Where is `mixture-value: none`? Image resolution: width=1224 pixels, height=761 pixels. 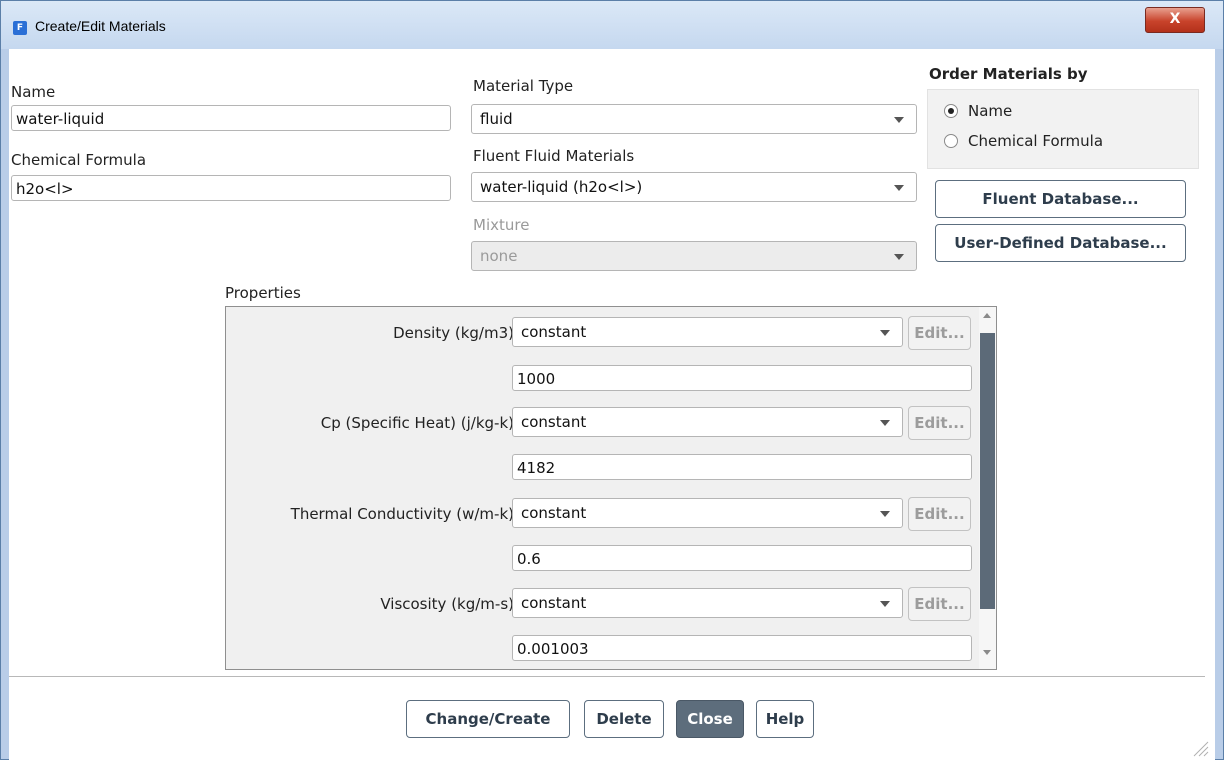 mixture-value: none is located at coordinates (499, 256).